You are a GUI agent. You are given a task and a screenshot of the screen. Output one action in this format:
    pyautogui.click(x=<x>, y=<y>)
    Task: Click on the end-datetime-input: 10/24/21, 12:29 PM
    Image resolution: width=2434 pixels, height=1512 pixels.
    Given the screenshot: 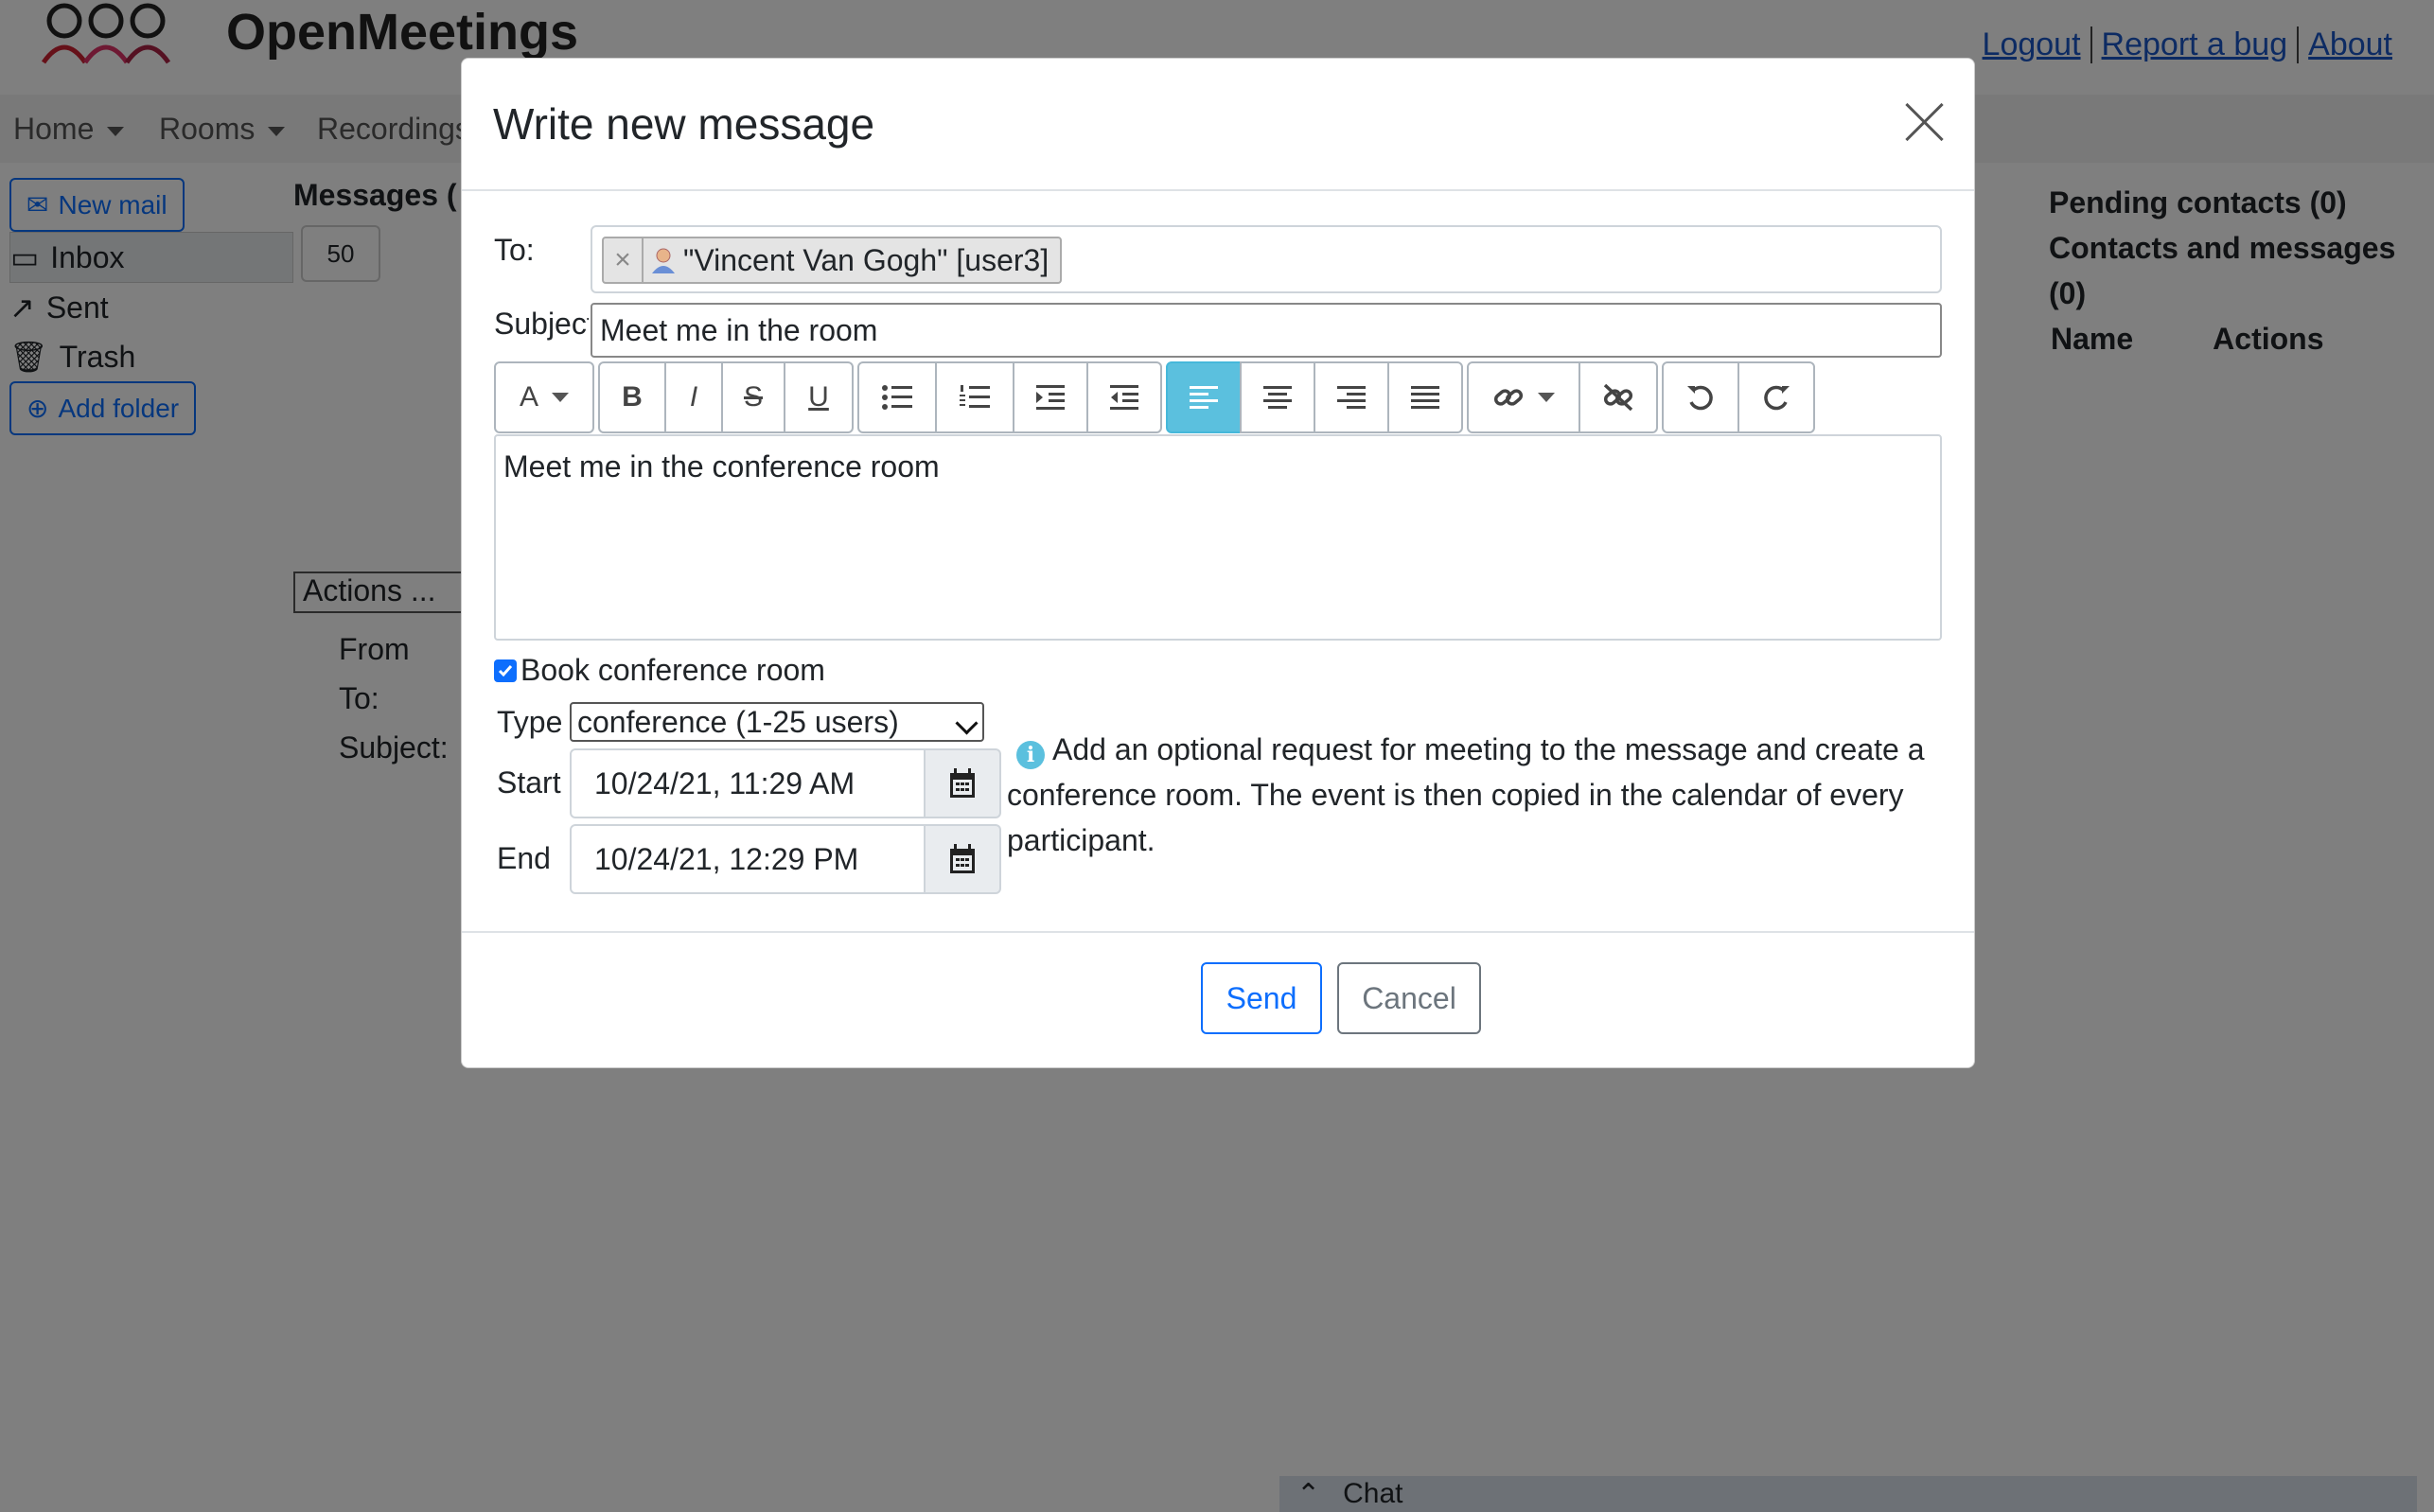 What is the action you would take?
    pyautogui.click(x=748, y=859)
    